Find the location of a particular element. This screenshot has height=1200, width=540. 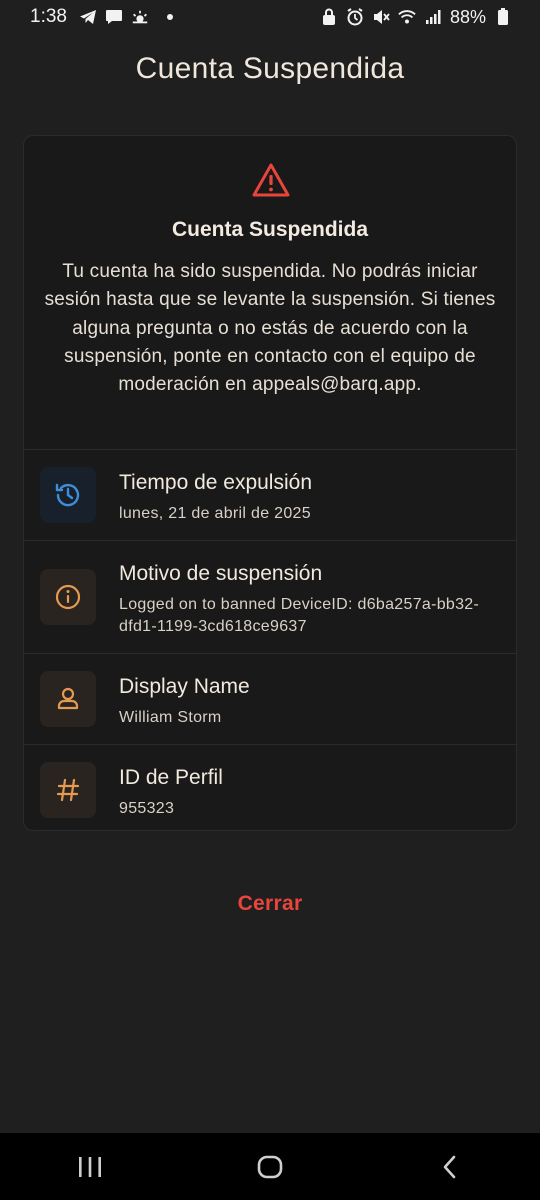

info-icon is located at coordinates (68, 597).